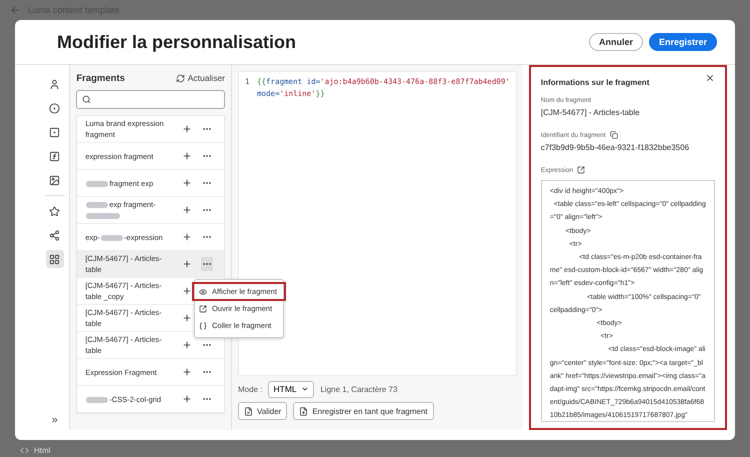 The image size is (750, 457). What do you see at coordinates (595, 82) in the screenshot?
I see `panel-title: Informations sur le fragment` at bounding box center [595, 82].